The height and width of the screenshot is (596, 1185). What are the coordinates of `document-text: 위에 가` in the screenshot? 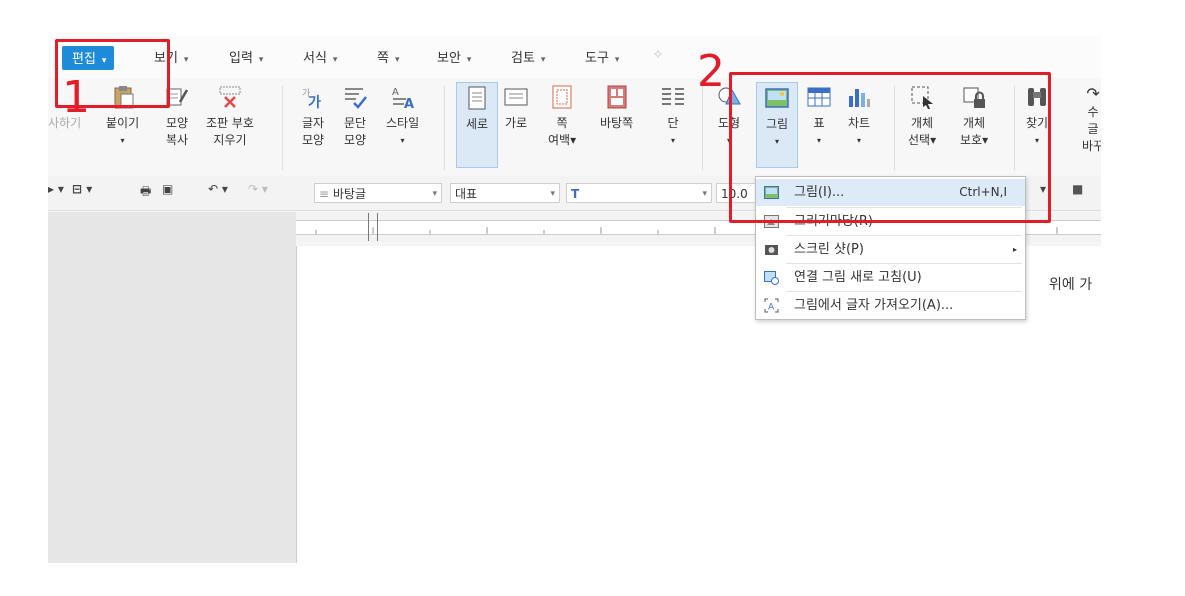 It's located at (1071, 285).